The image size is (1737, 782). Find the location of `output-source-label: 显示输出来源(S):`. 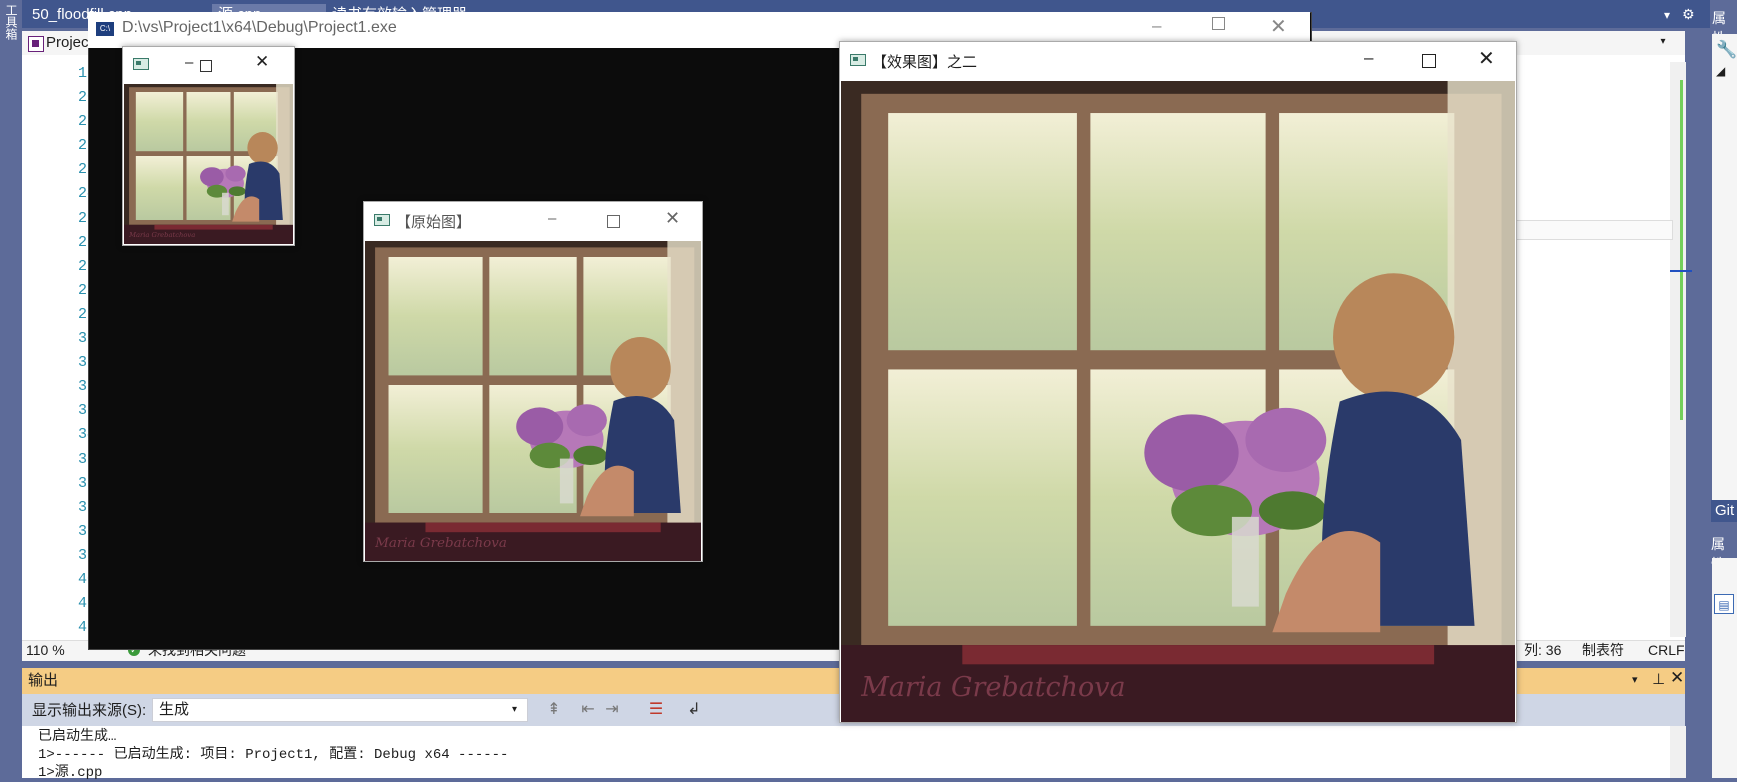

output-source-label: 显示输出来源(S): is located at coordinates (89, 710).